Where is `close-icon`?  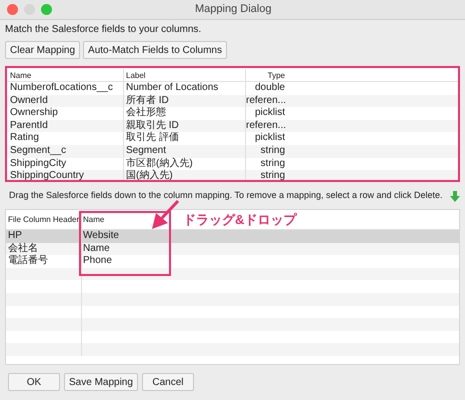 close-icon is located at coordinates (12, 9).